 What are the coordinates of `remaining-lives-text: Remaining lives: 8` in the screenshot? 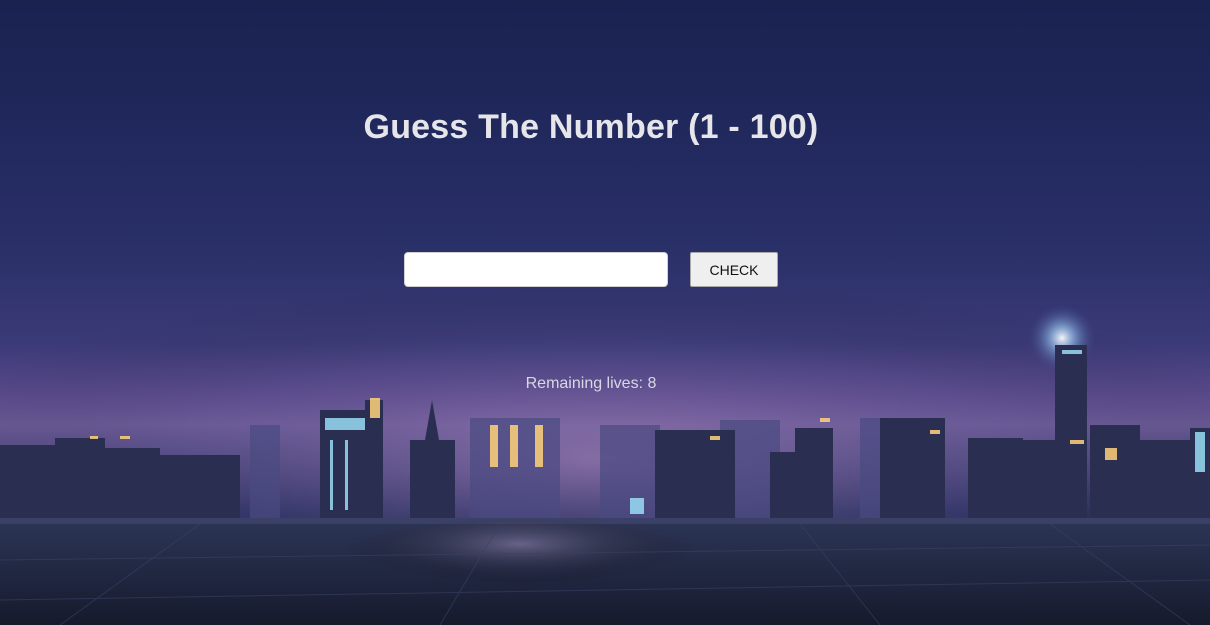 It's located at (591, 383).